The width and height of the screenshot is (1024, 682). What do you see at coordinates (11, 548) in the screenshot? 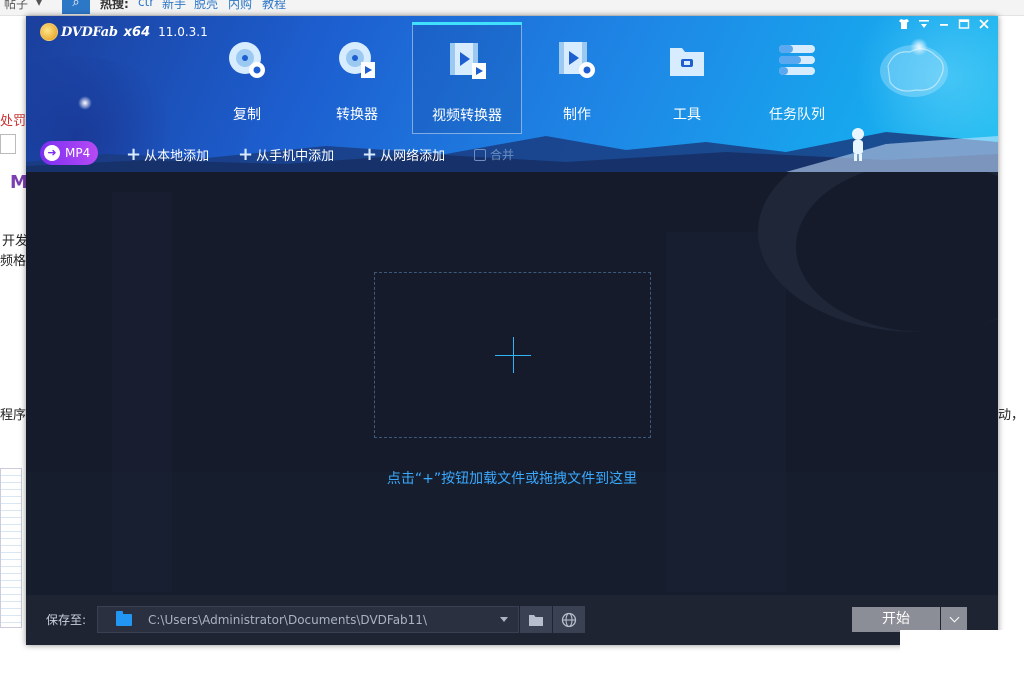
I see `bg-thumbnail-list` at bounding box center [11, 548].